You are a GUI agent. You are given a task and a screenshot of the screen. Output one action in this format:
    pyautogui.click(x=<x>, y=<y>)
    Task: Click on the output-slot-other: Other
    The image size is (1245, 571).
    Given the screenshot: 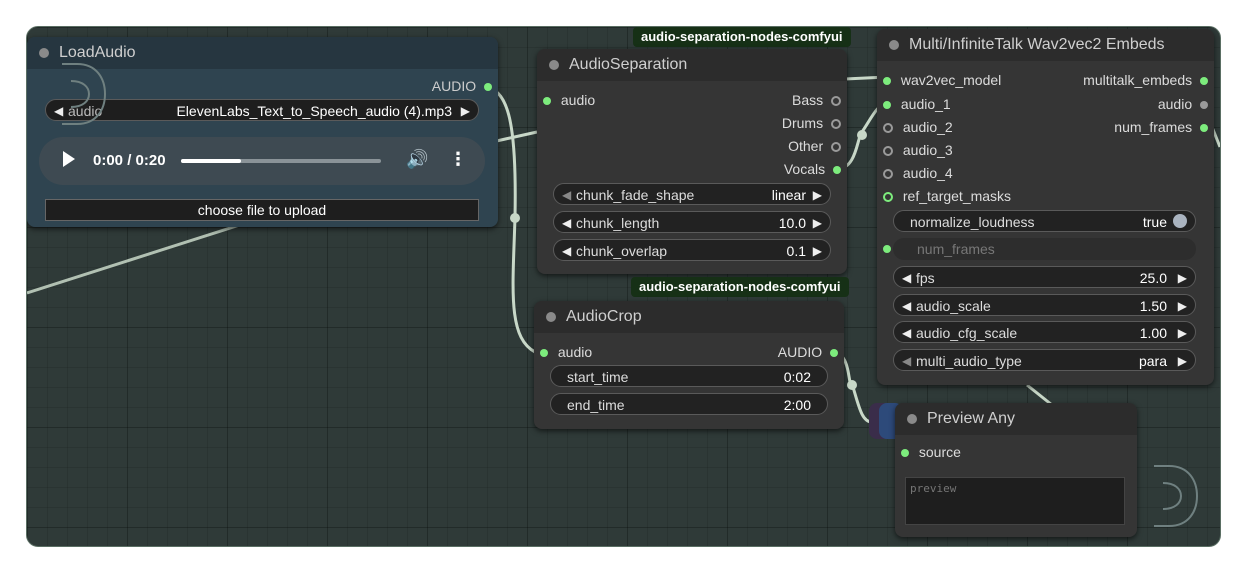 What is the action you would take?
    pyautogui.click(x=814, y=146)
    